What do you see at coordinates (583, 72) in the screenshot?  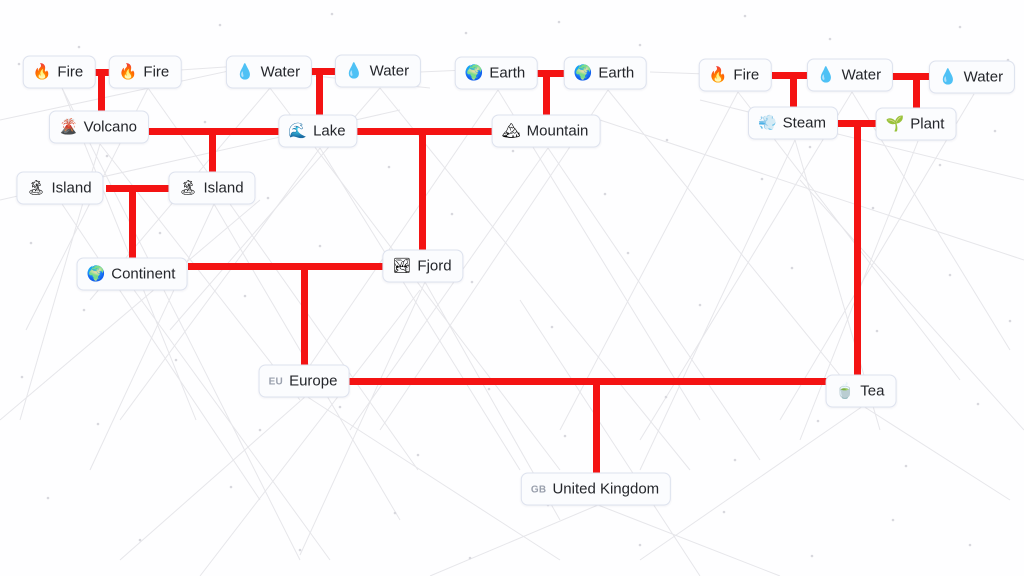 I see `globe-emoji: 🌍` at bounding box center [583, 72].